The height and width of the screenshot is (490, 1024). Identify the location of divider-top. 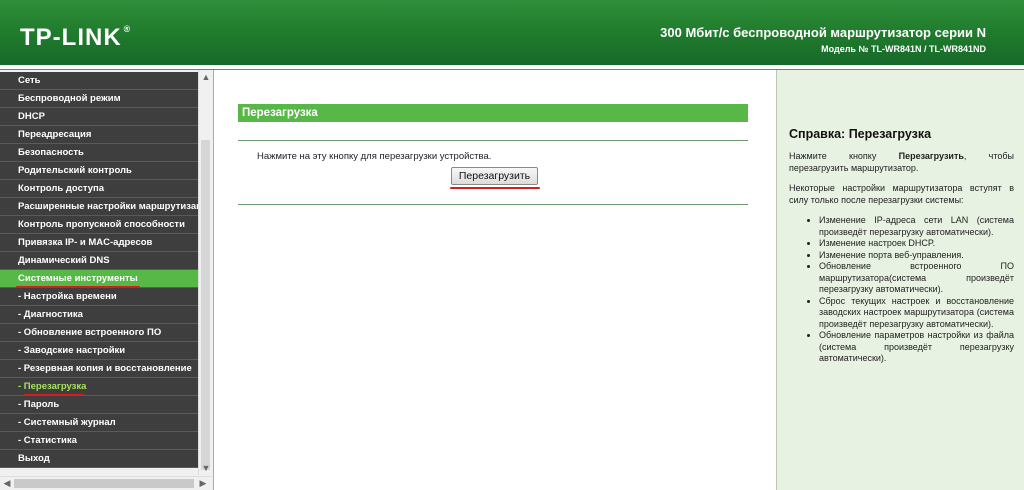
(493, 140).